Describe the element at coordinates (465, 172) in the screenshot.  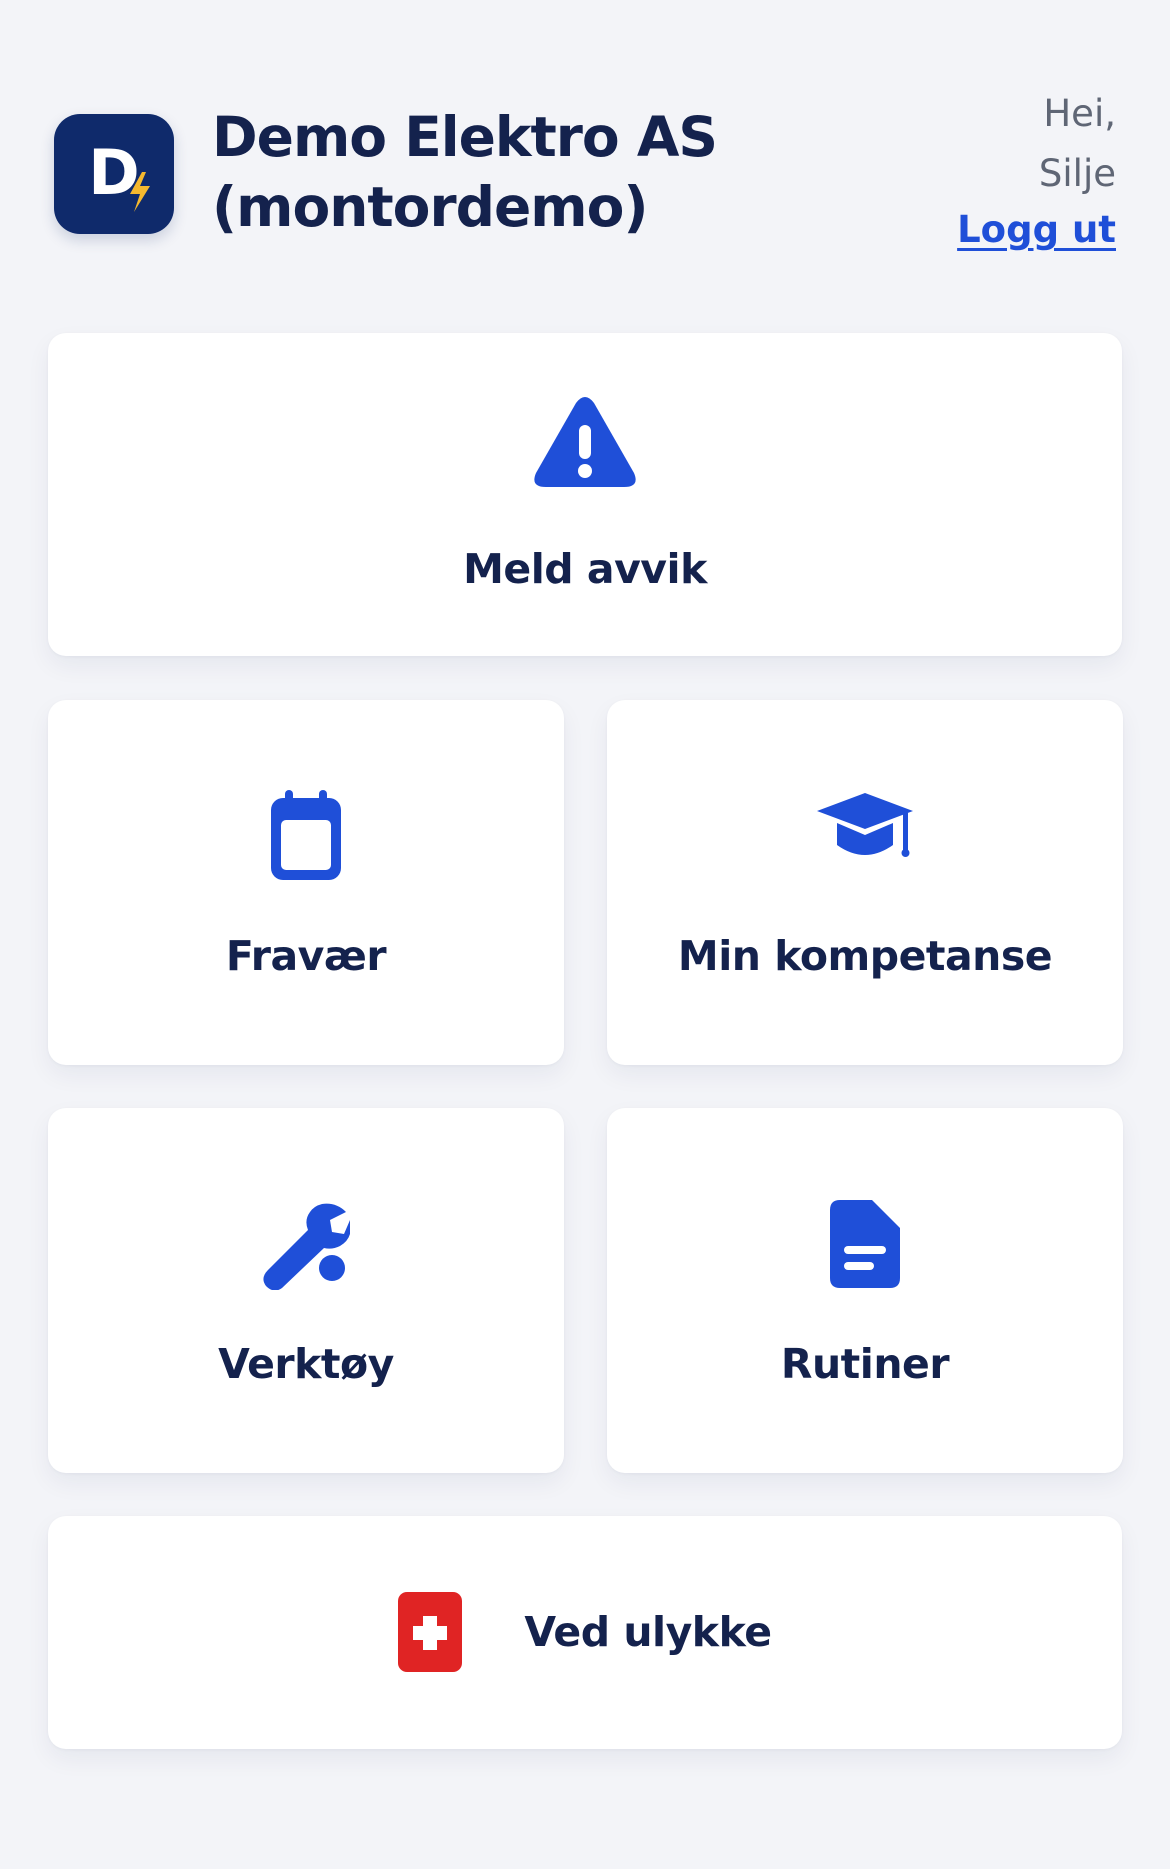
I see `company-name: Demo Elektro AS (montordemo)` at that location.